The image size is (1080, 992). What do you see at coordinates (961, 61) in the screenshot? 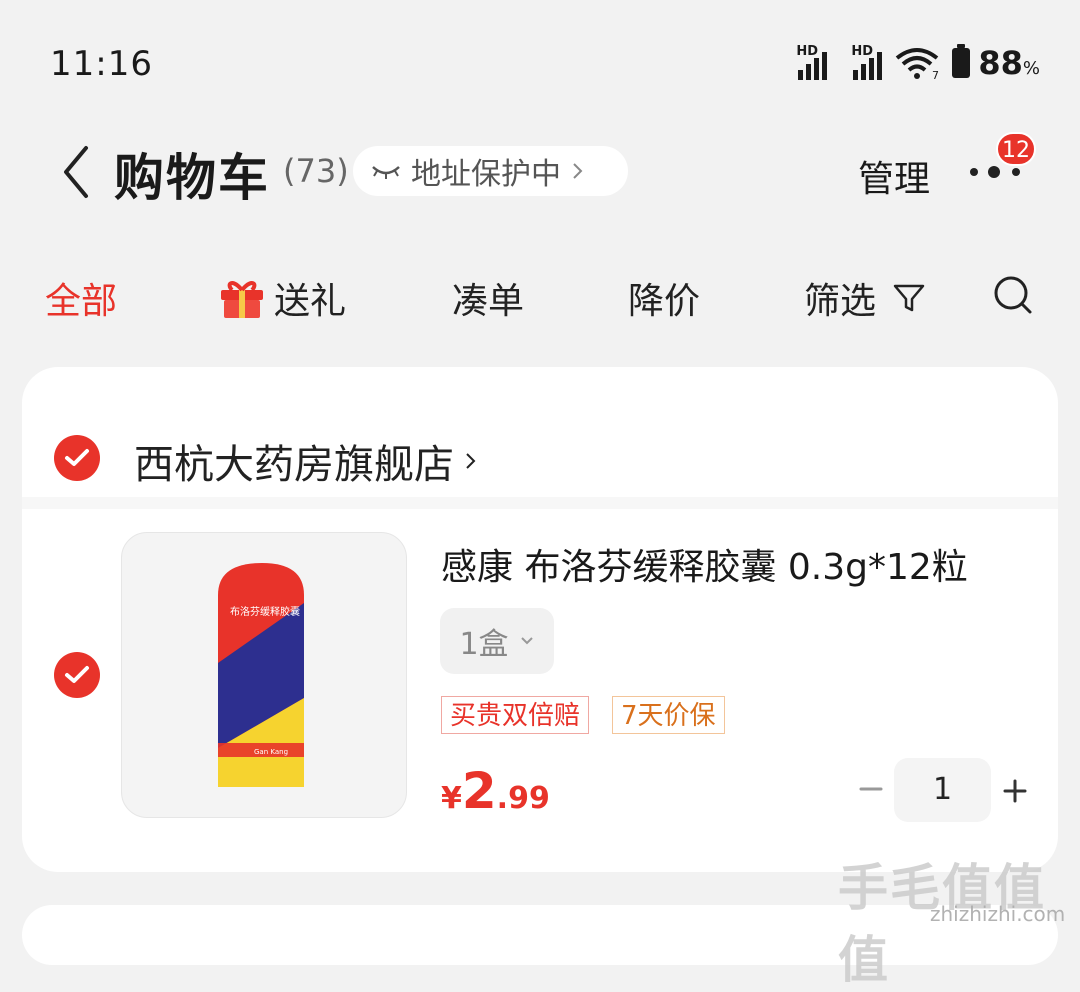
I see `battery-icon` at bounding box center [961, 61].